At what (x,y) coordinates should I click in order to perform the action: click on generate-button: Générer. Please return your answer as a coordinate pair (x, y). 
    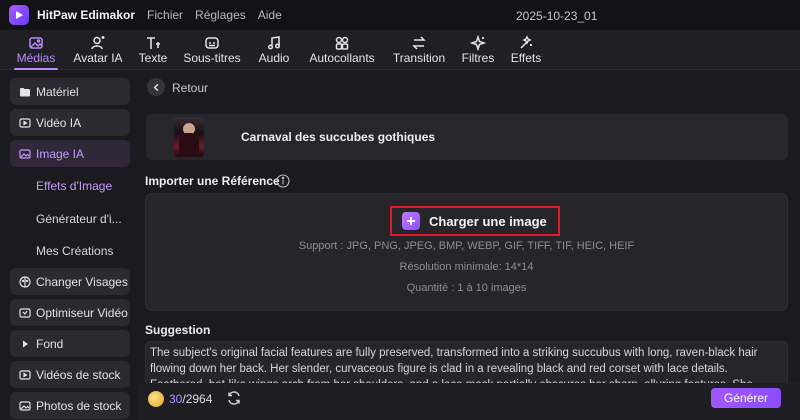
    Looking at the image, I should click on (746, 398).